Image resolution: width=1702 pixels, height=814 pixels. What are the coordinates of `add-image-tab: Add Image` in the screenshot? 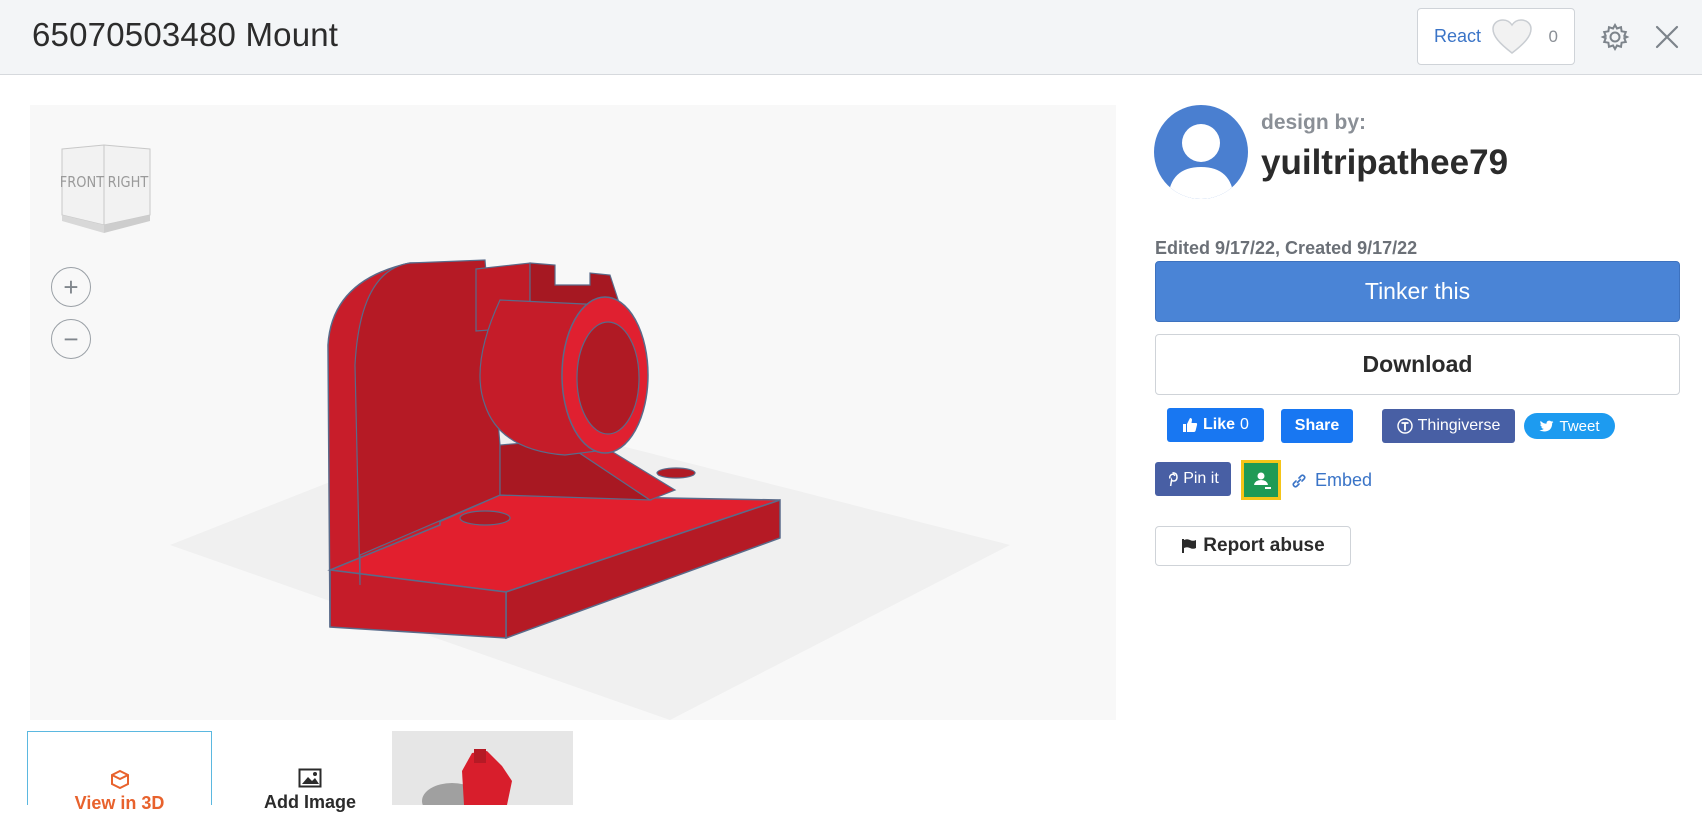 It's located at (310, 771).